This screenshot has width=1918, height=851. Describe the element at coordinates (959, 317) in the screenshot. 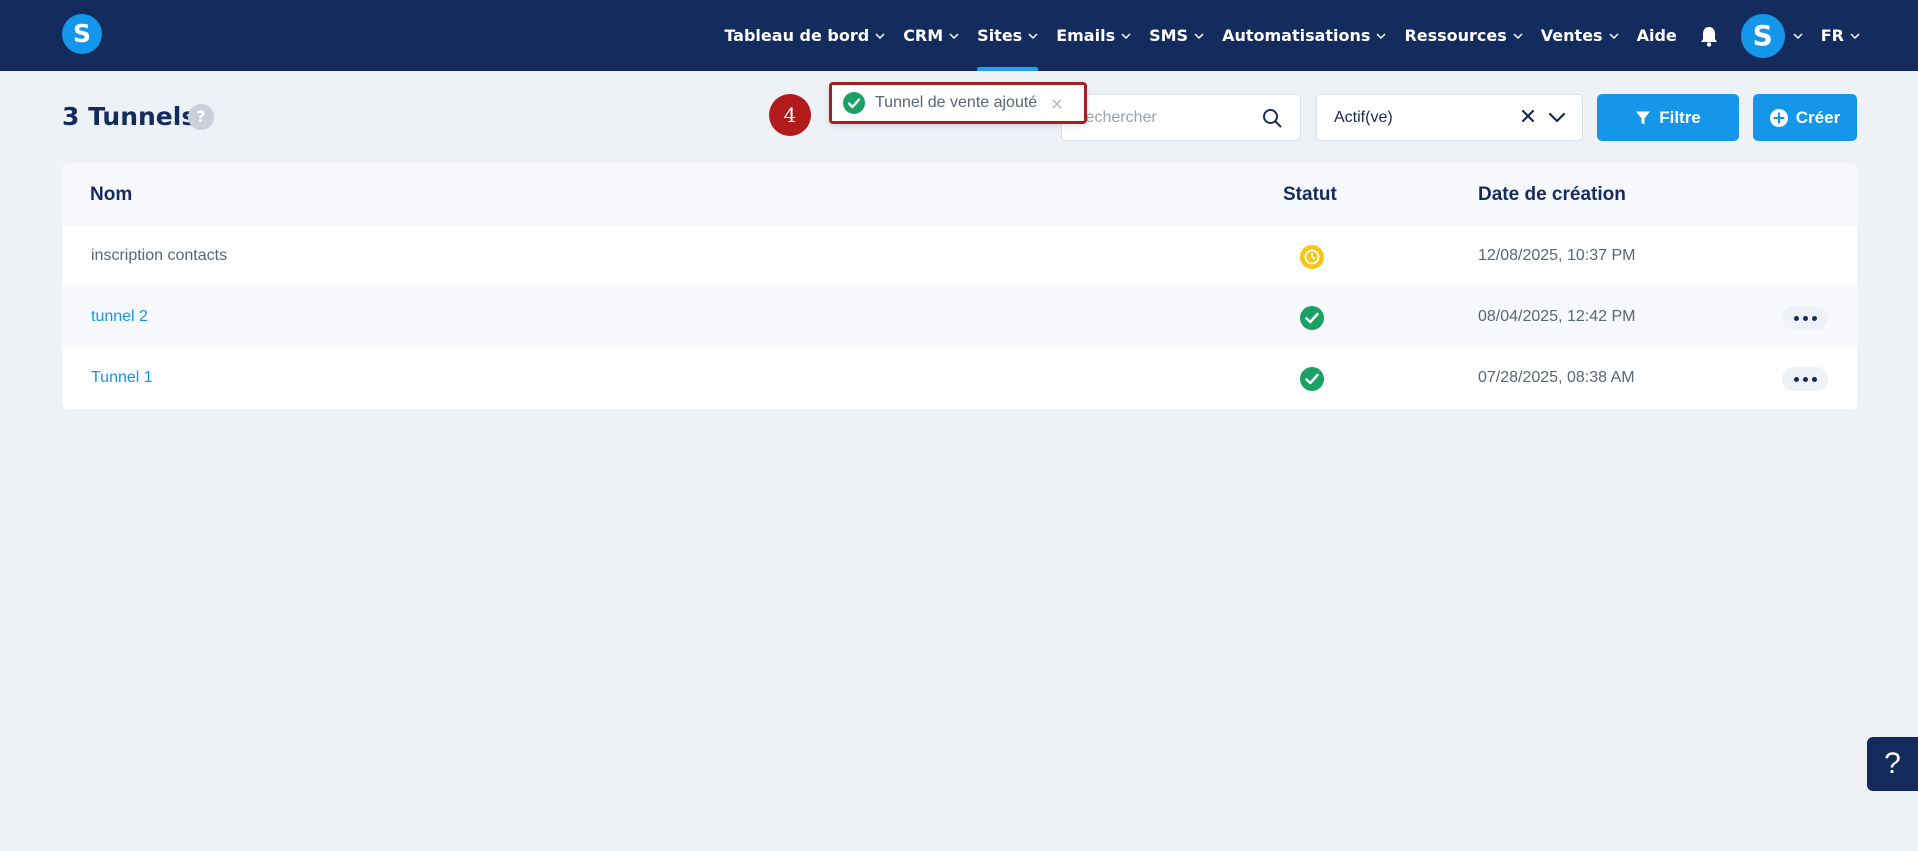

I see `table-row: tunnel 2 08/04/2025, 12:42 PM` at that location.